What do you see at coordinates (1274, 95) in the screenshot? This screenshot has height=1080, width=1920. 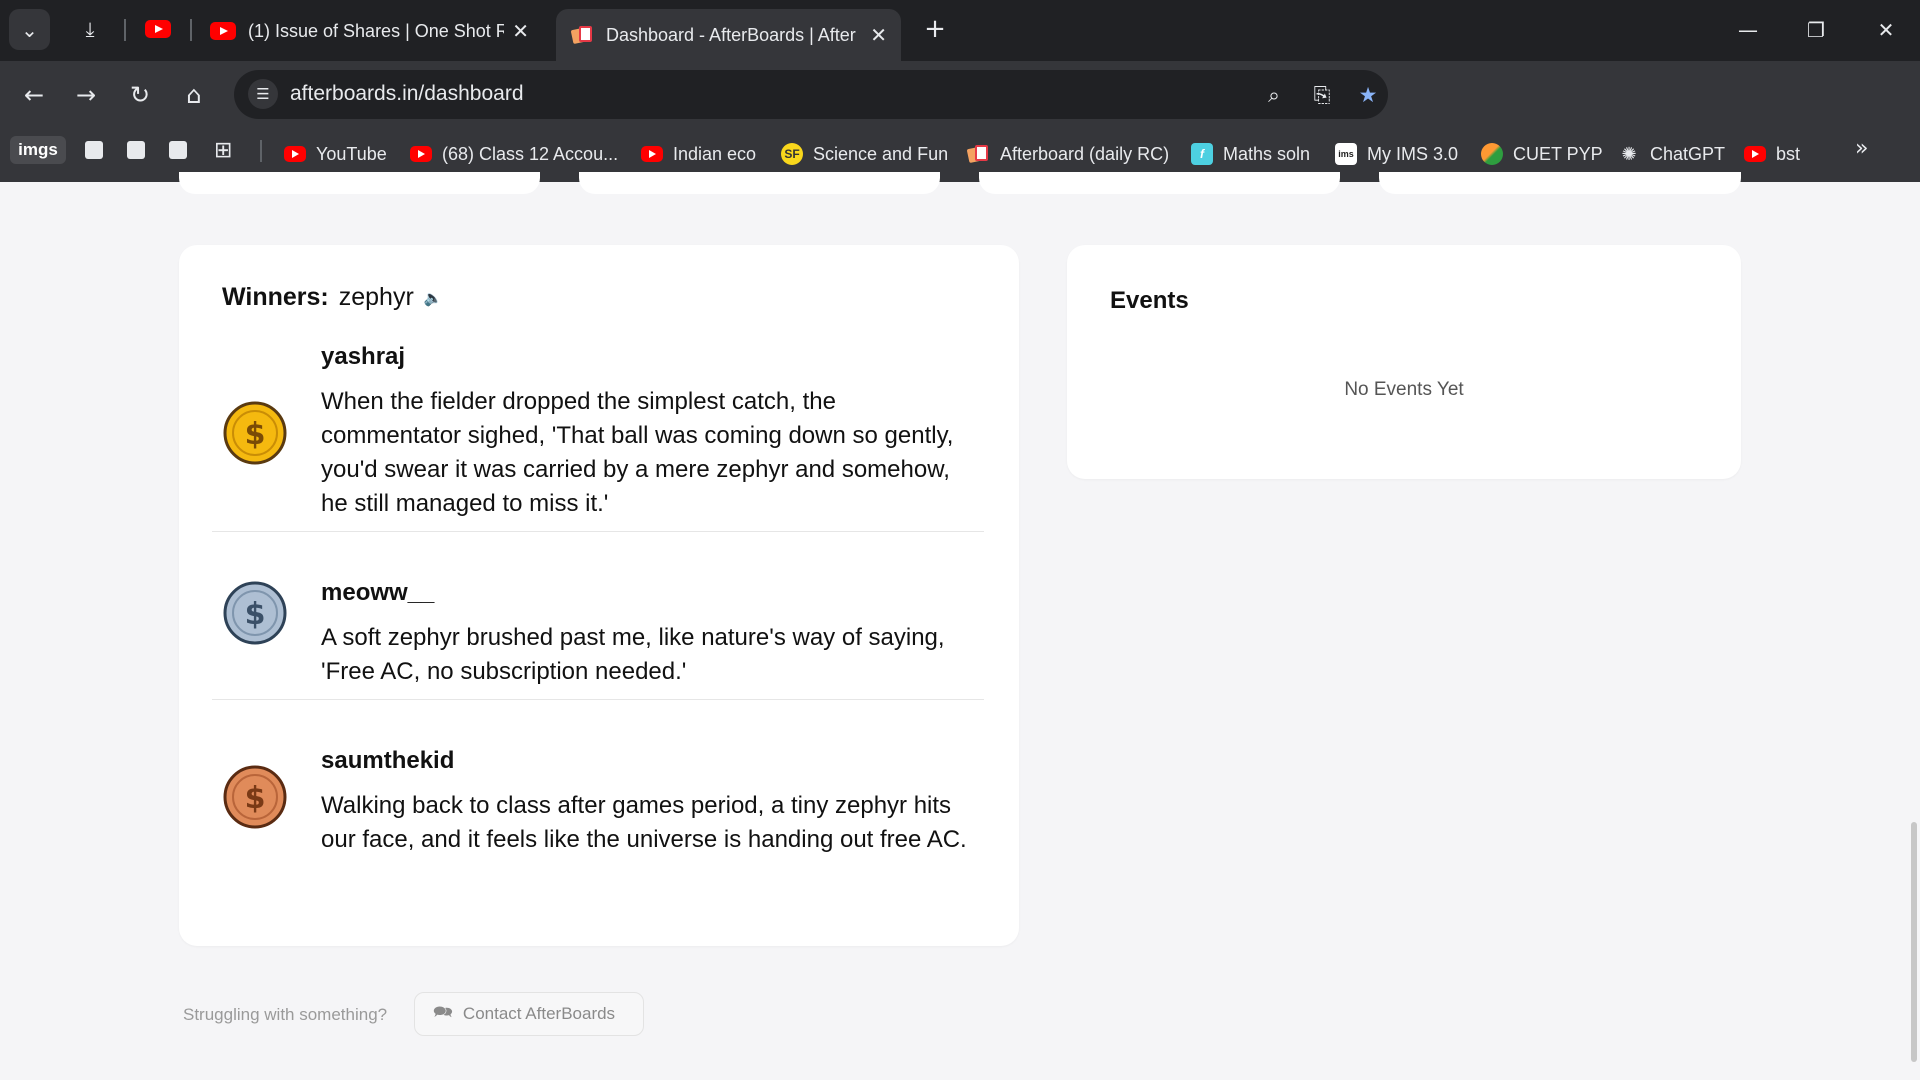 I see `zoom-icon: ⌕` at bounding box center [1274, 95].